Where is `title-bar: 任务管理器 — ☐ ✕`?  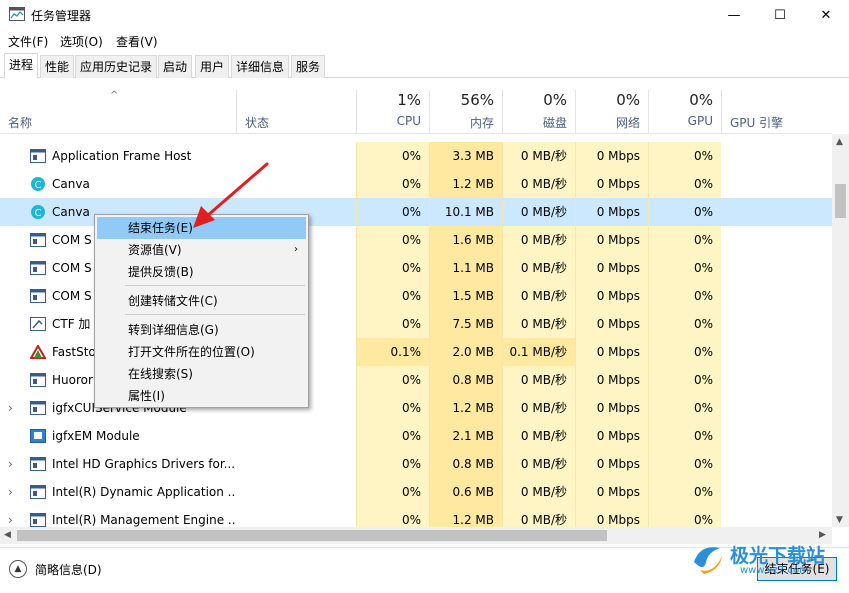
title-bar: 任务管理器 — ☐ ✕ is located at coordinates (424, 15).